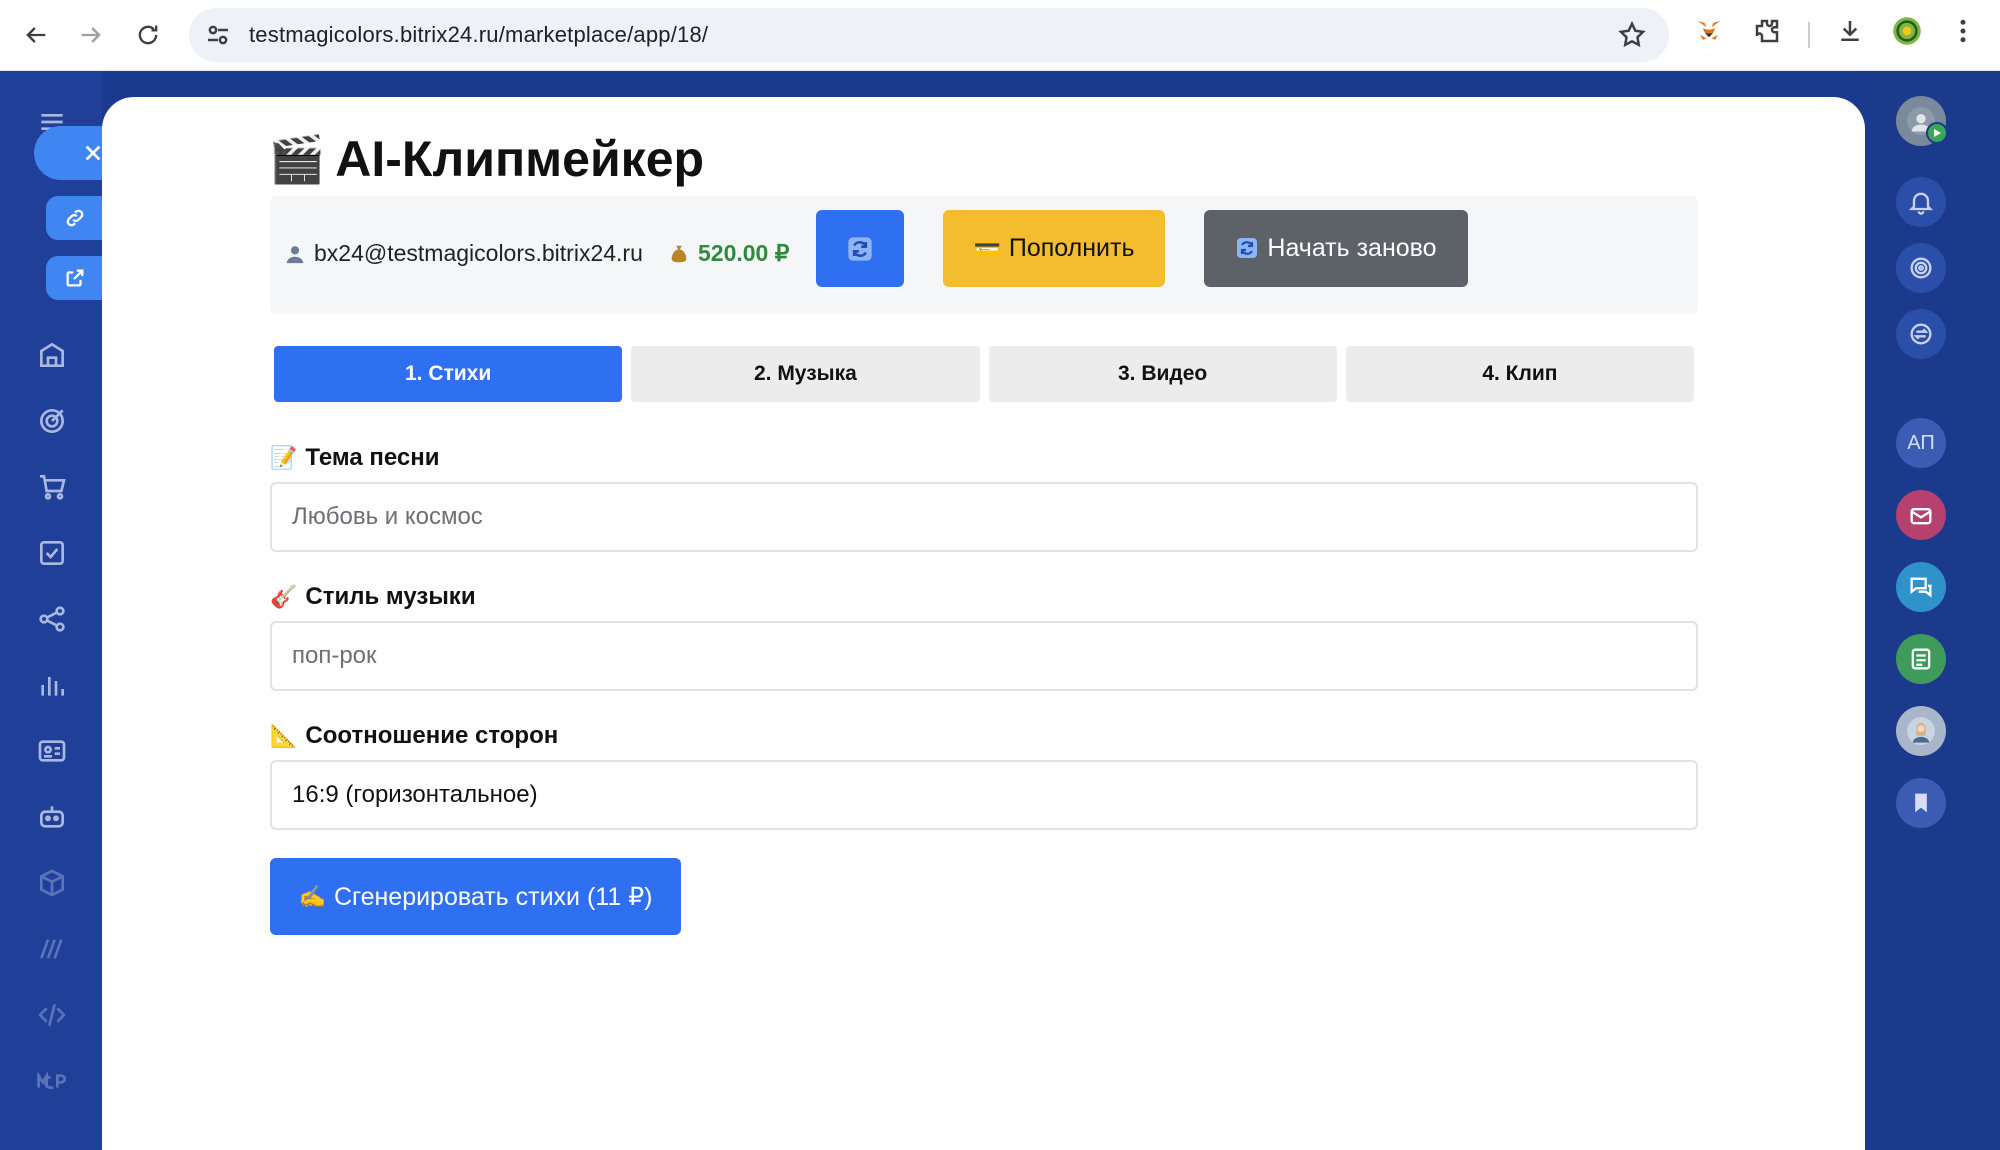 The width and height of the screenshot is (2000, 1150). Describe the element at coordinates (52, 355) in the screenshot. I see `building-icon` at that location.